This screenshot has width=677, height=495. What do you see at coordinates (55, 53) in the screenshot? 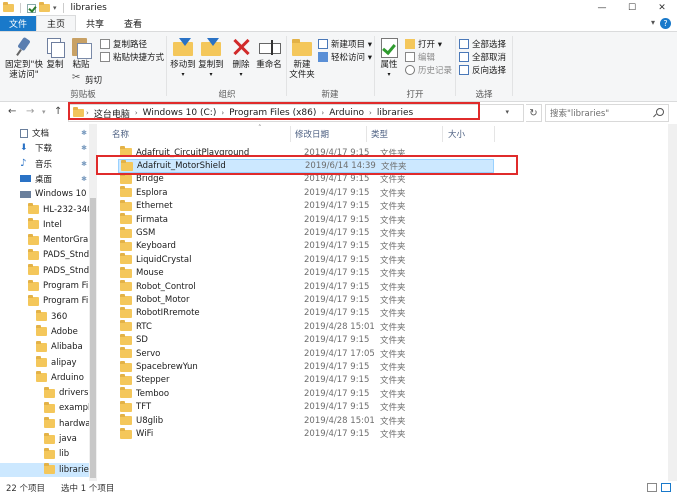
I see `copy-button: 复制` at bounding box center [55, 53].